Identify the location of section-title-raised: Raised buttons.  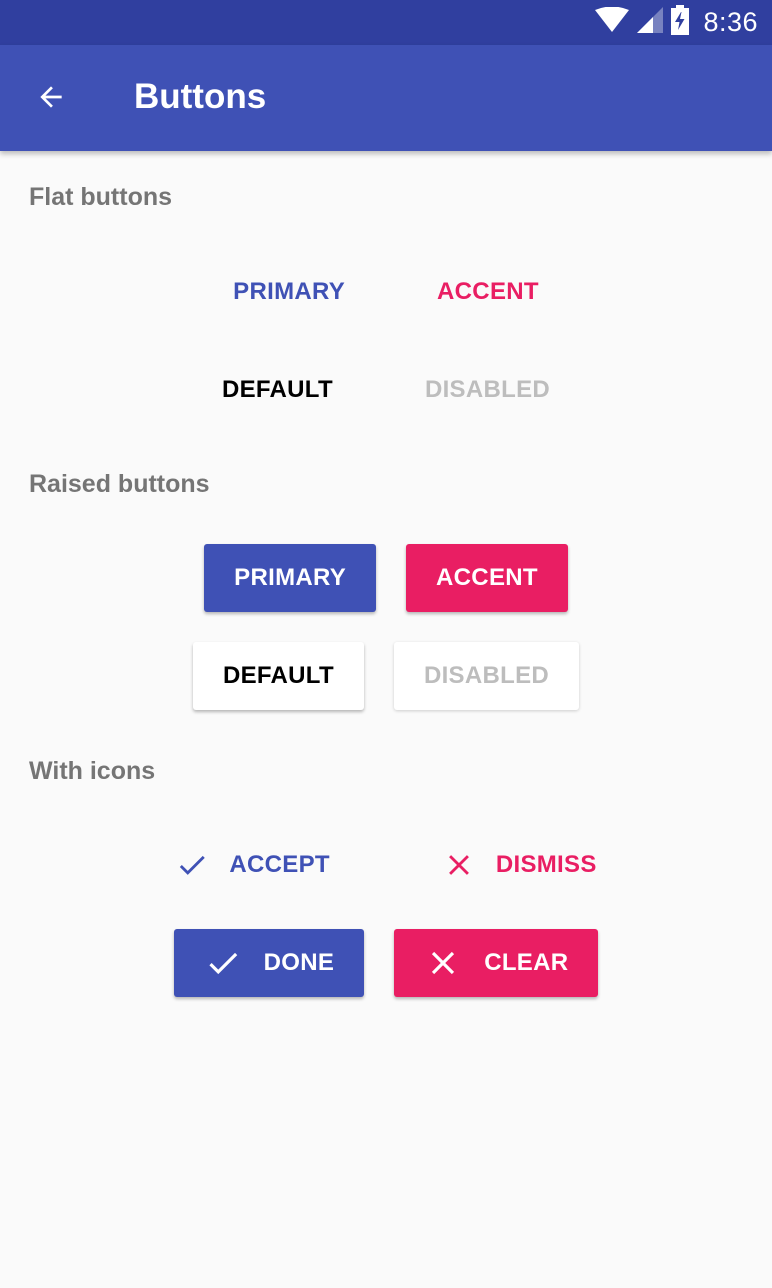
(119, 484).